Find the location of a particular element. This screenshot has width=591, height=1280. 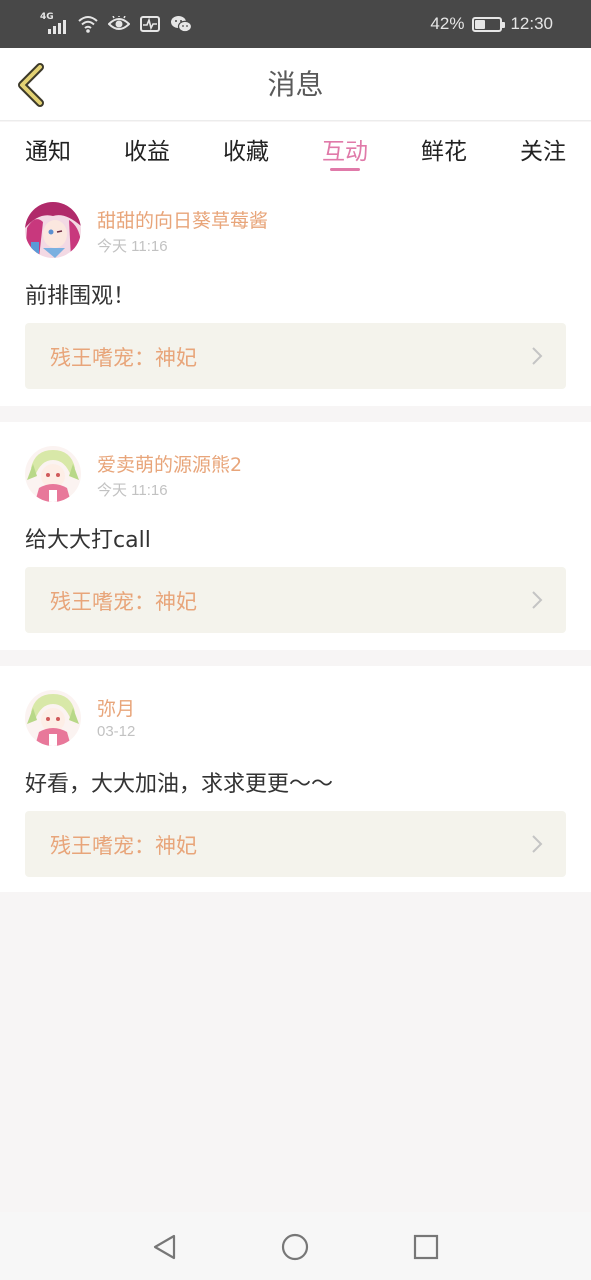

comment-text: 给大大打call is located at coordinates (88, 540).